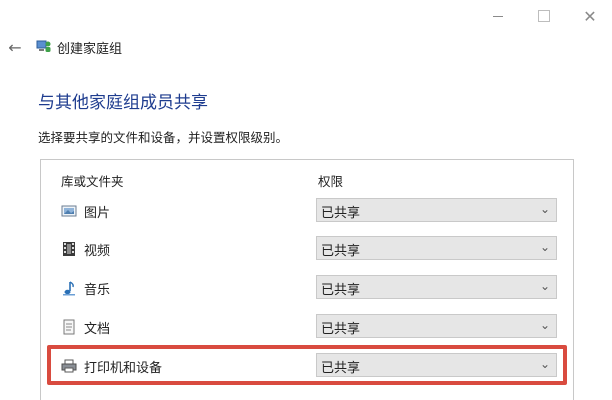 This screenshot has height=400, width=612. I want to click on maximize-icon, so click(544, 16).